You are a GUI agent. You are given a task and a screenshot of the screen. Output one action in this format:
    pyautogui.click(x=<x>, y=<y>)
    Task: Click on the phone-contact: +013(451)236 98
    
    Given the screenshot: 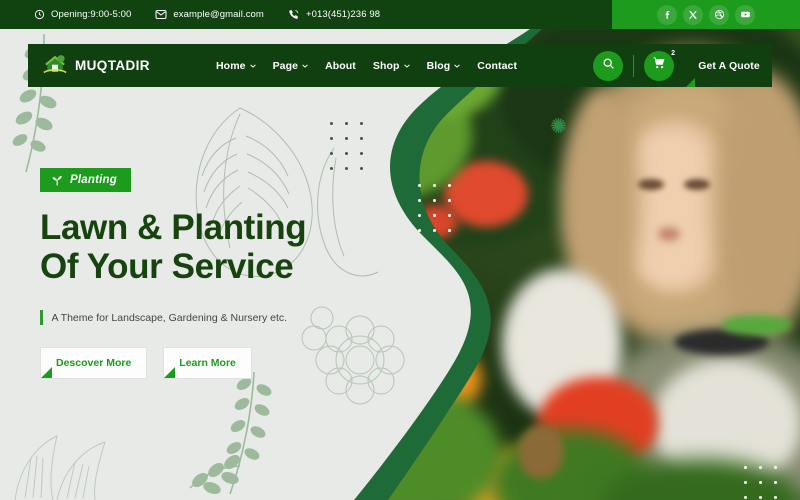 What is the action you would take?
    pyautogui.click(x=334, y=15)
    